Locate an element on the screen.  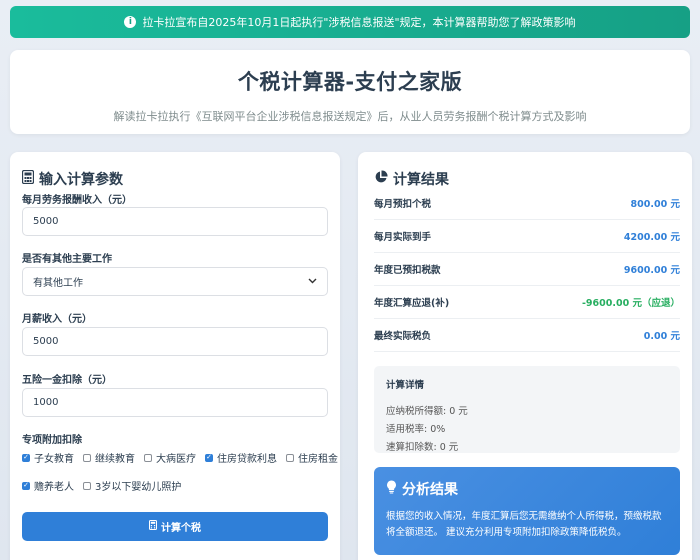
monthly-net-value: 4200.00 元 is located at coordinates (651, 237).